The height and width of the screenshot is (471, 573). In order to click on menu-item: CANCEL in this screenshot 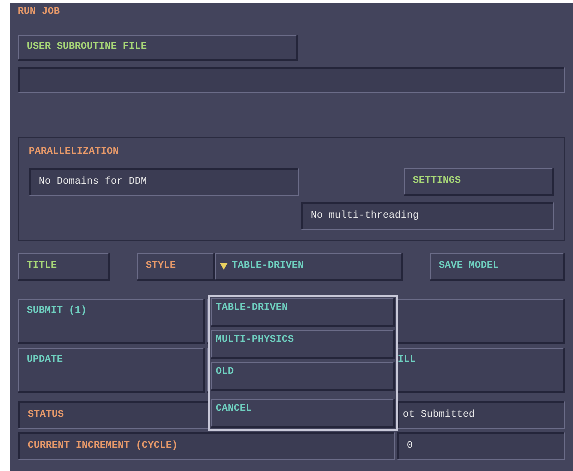, I will do `click(303, 413)`.